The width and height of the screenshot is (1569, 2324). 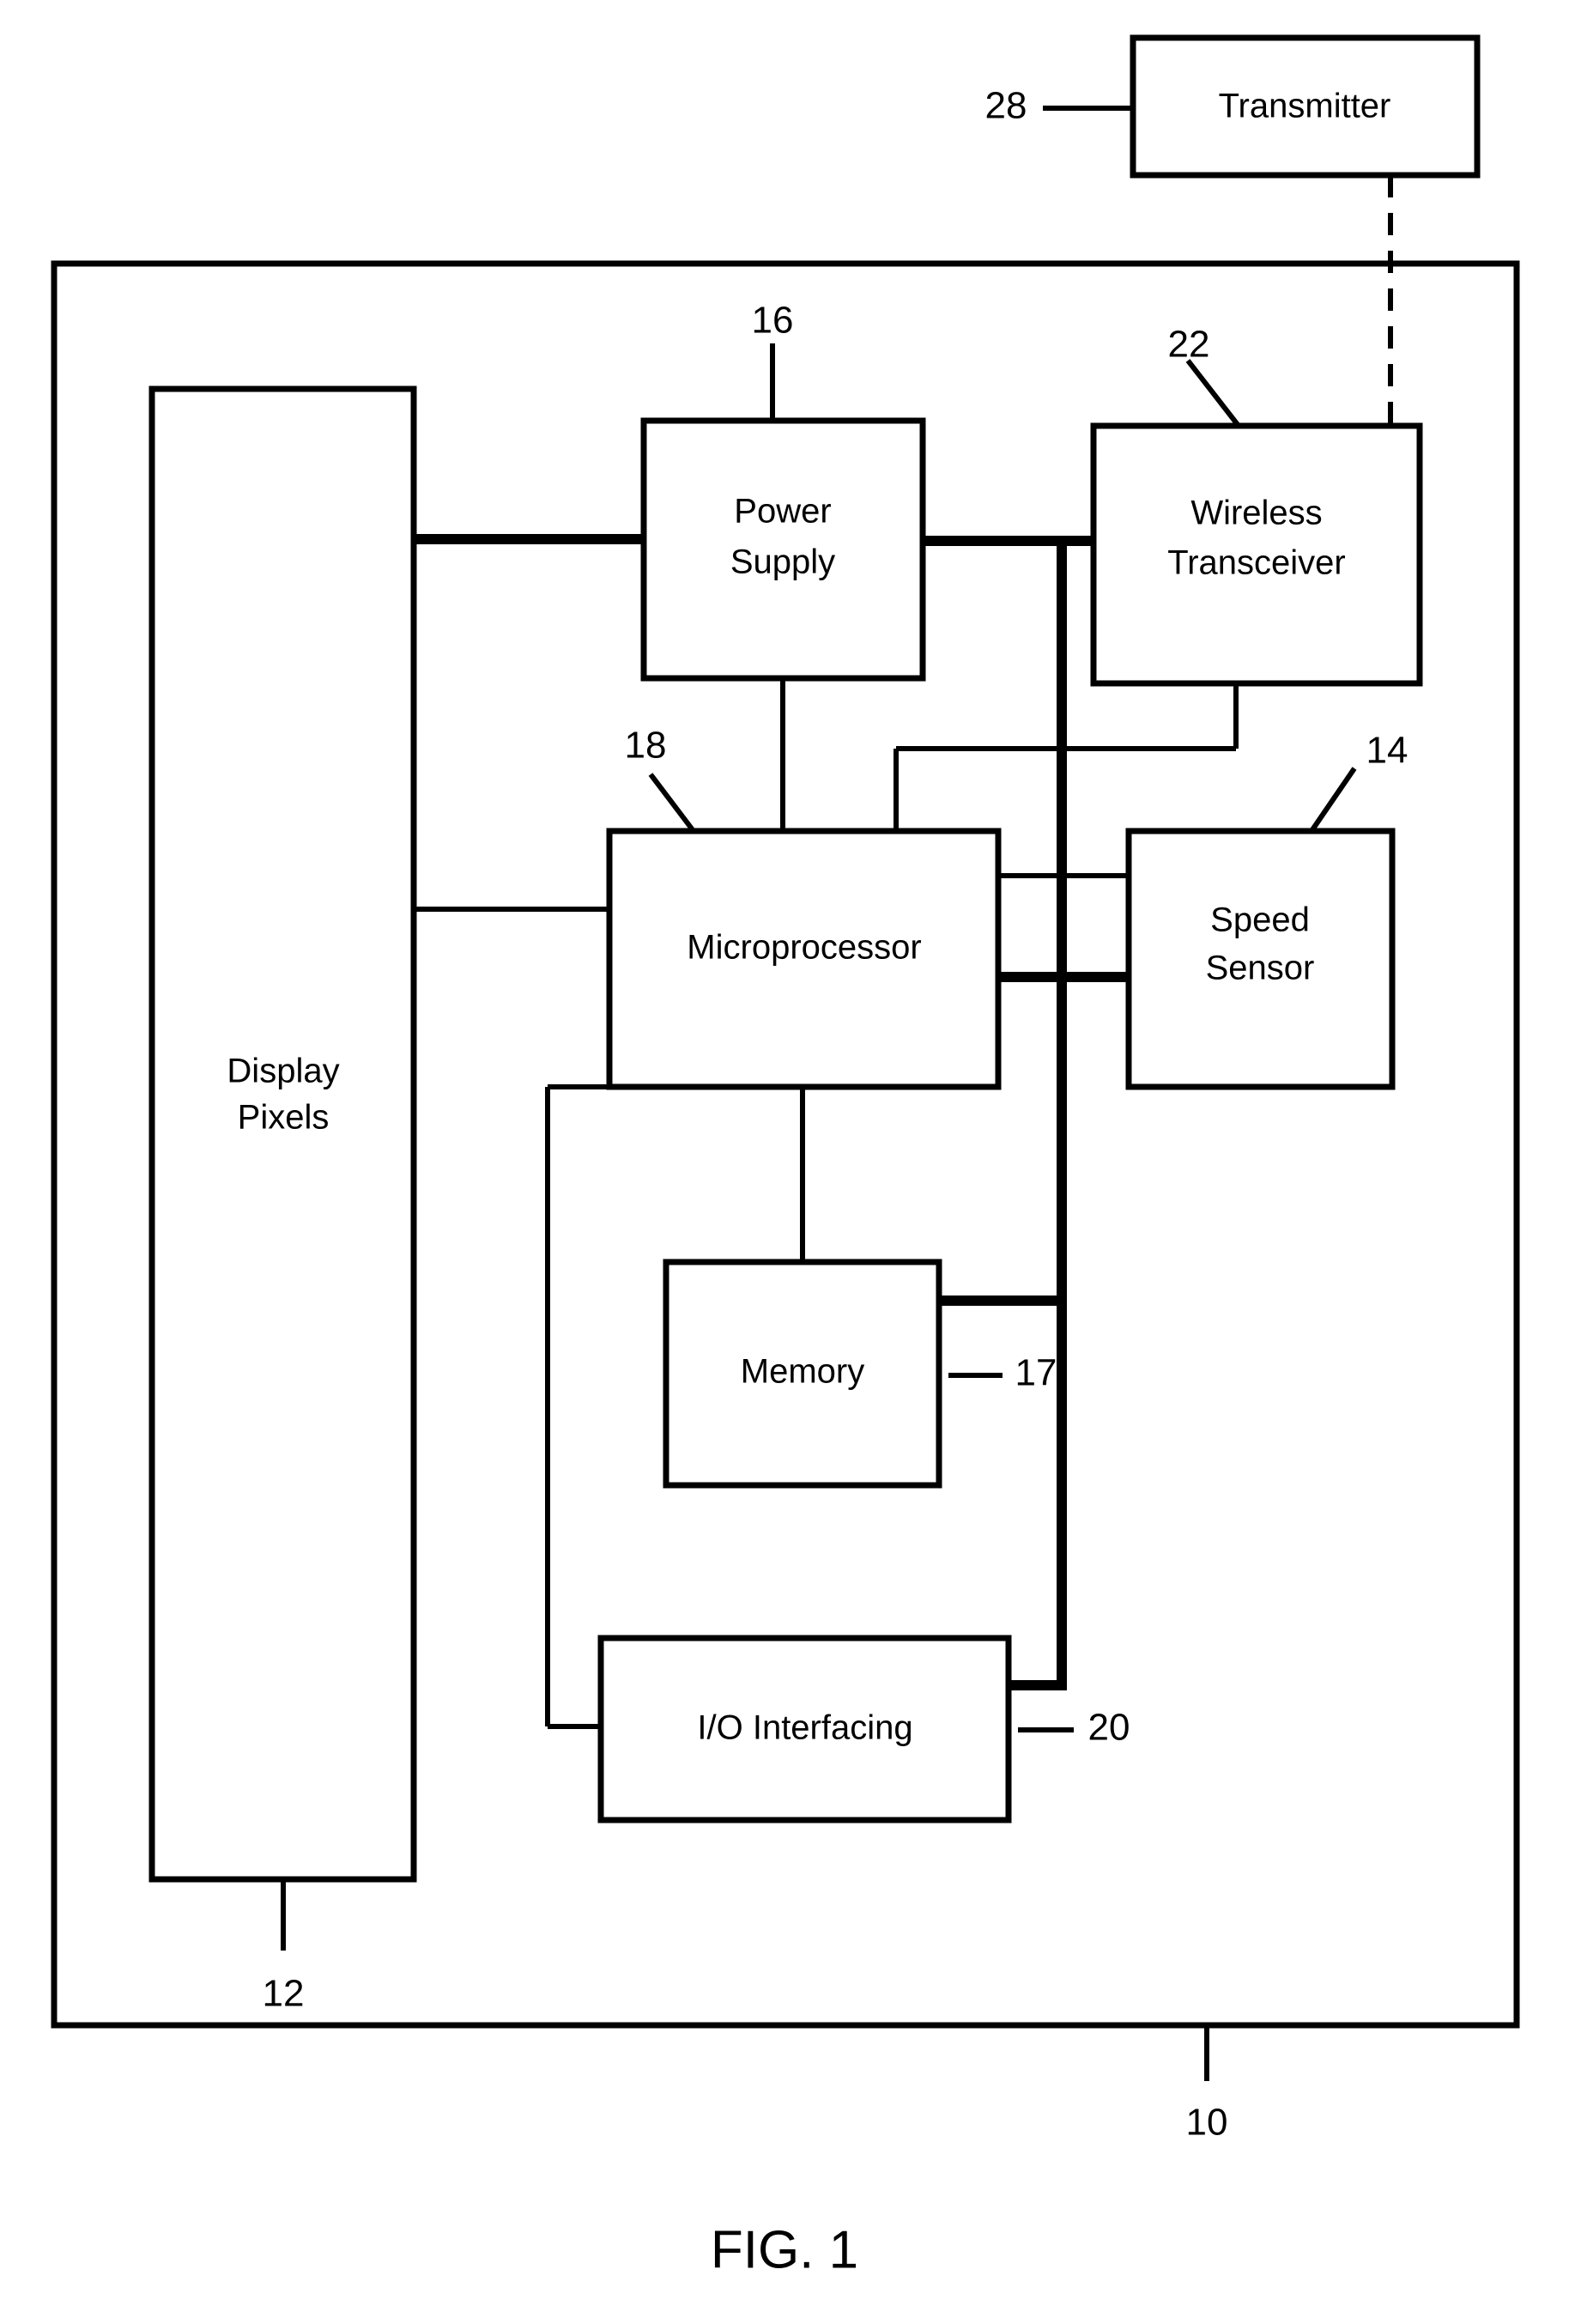 What do you see at coordinates (1109, 1728) in the screenshot?
I see `ref-number-20: 20` at bounding box center [1109, 1728].